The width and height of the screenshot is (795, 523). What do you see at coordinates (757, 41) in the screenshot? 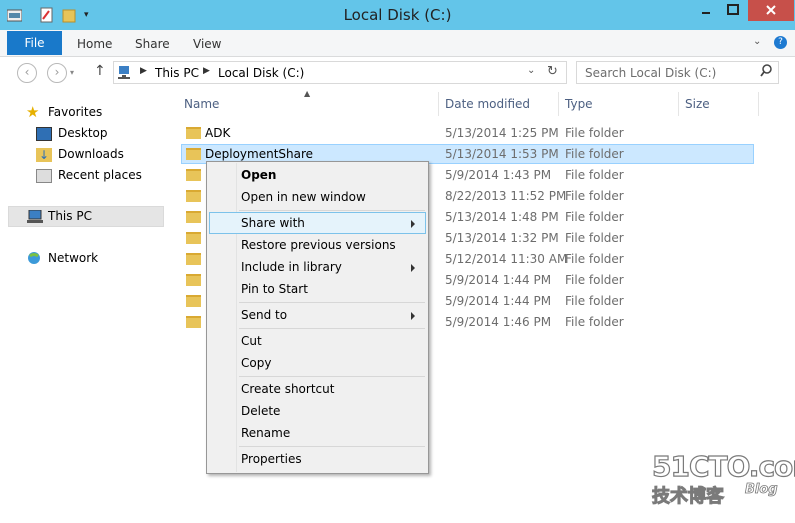
I see `expand-ribbon-icon: ⌄` at bounding box center [757, 41].